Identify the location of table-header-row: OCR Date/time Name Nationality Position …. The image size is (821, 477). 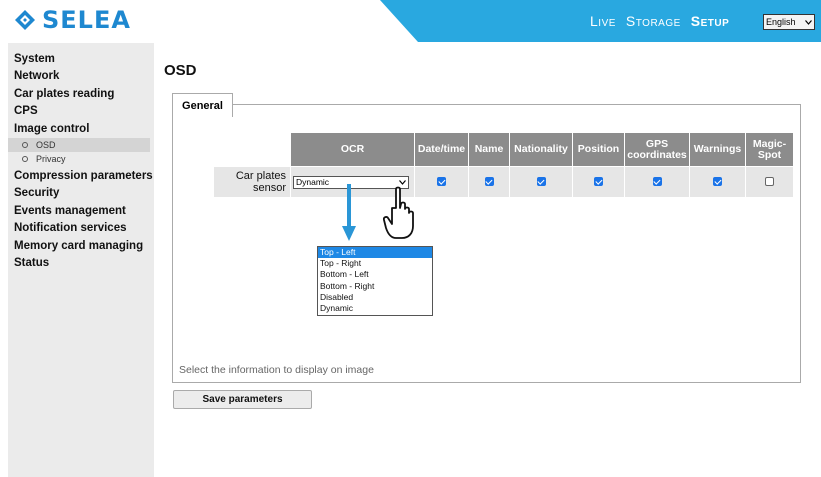
(503, 149).